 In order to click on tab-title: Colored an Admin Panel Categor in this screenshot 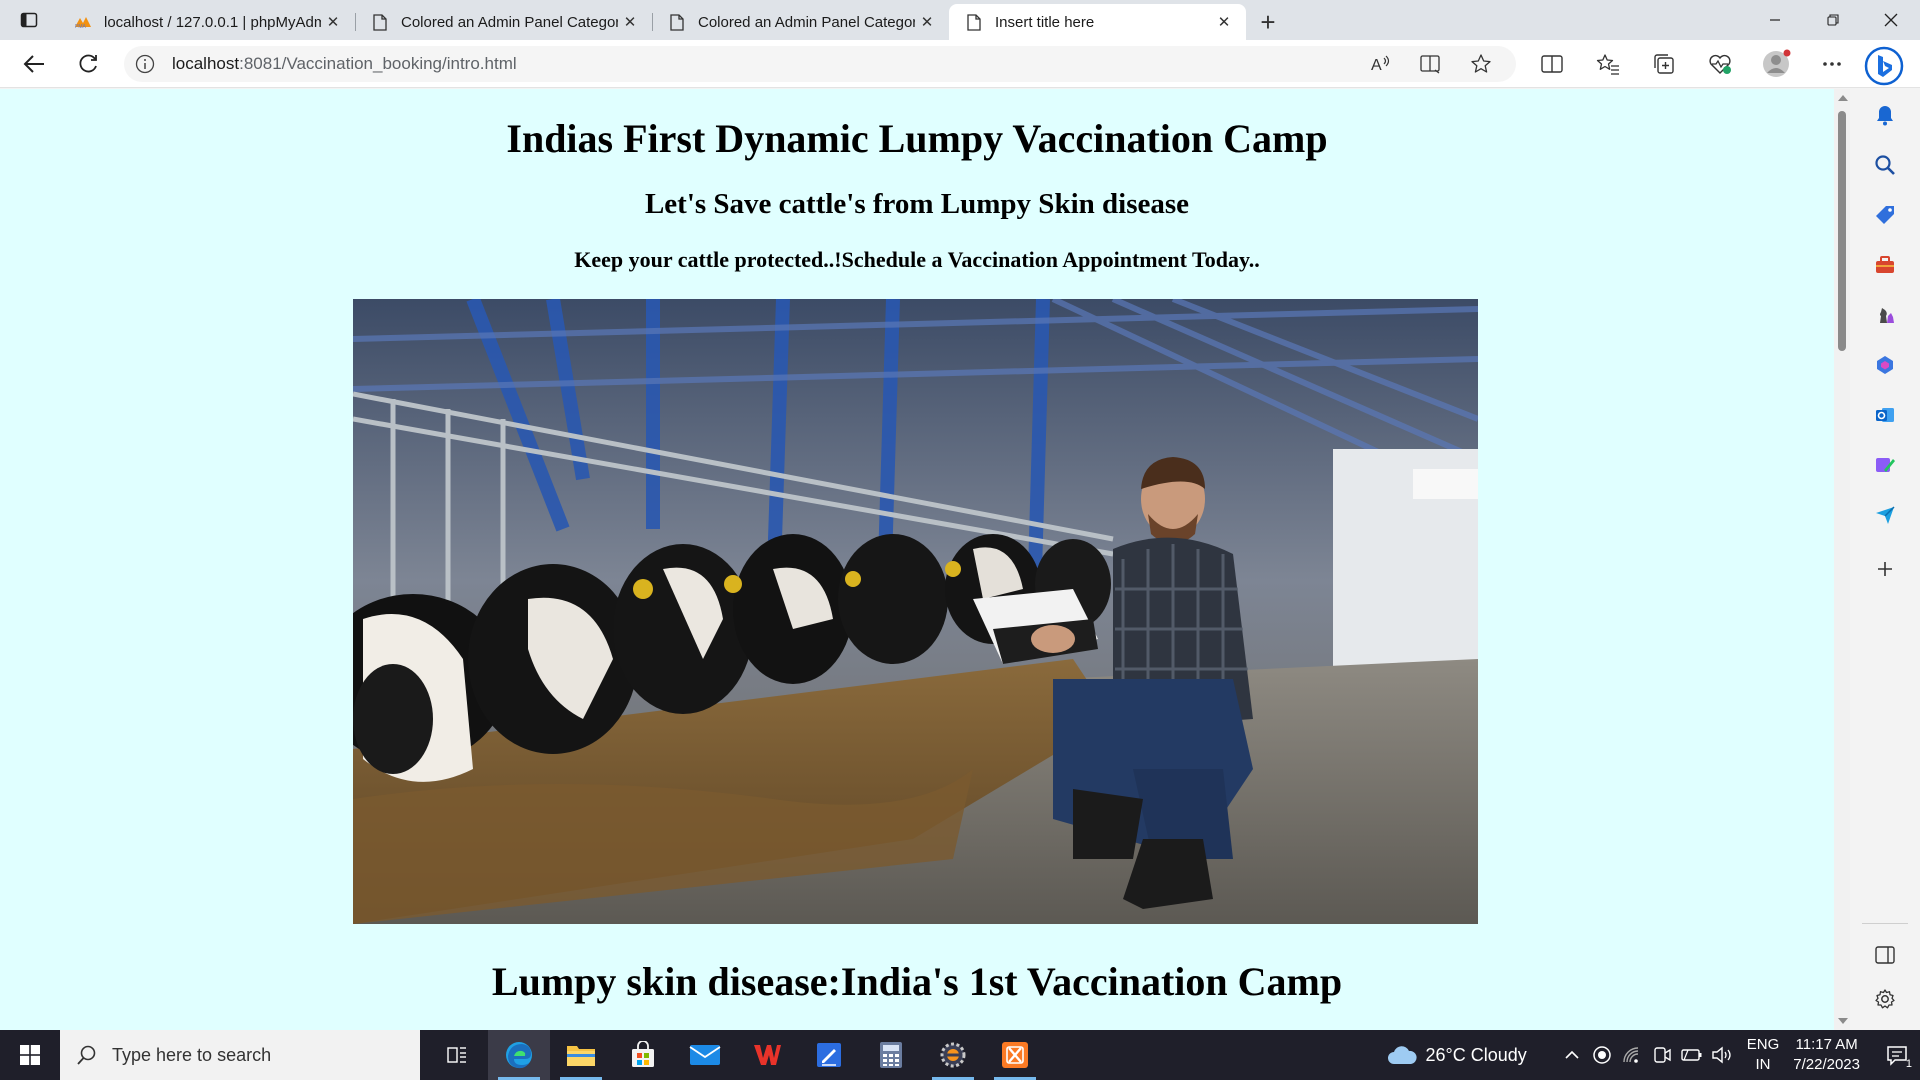, I will do `click(806, 22)`.